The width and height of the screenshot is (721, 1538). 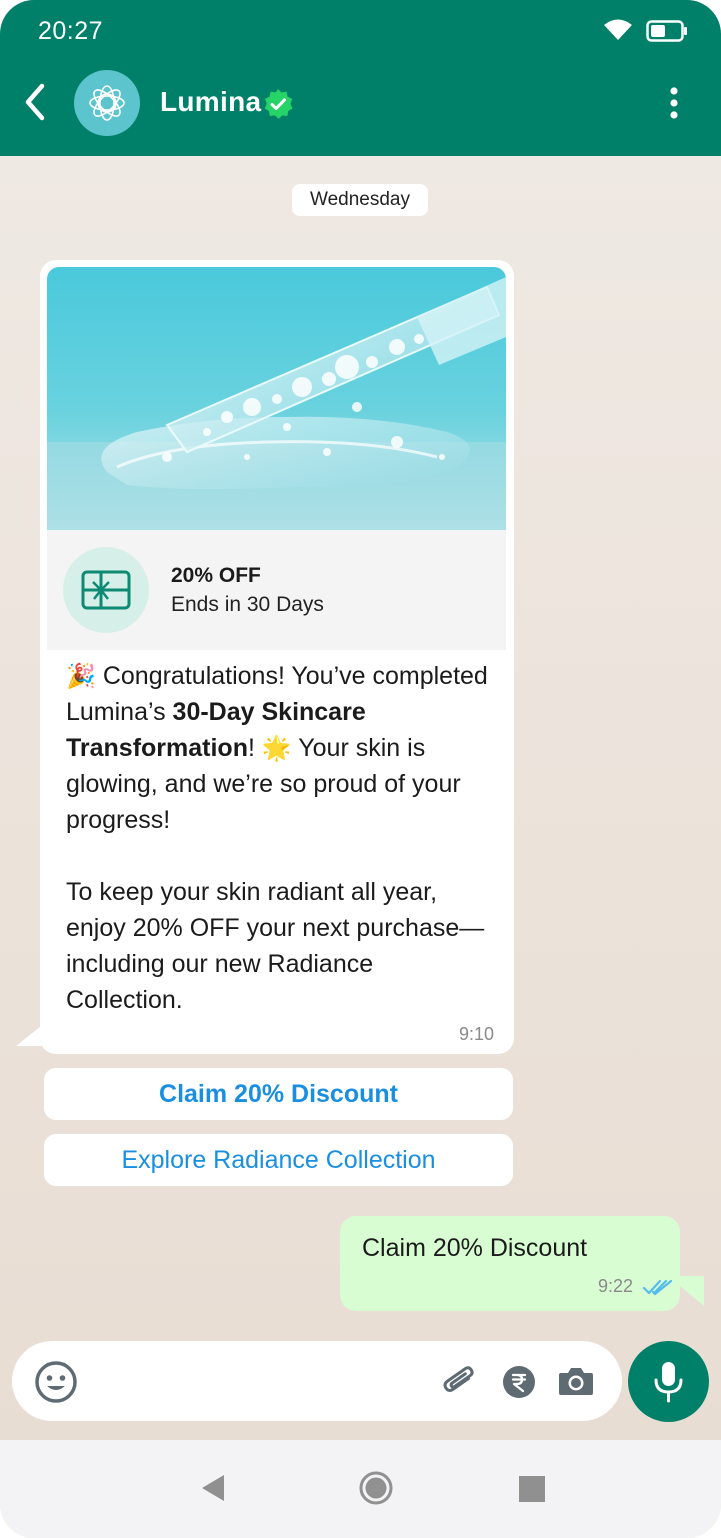 What do you see at coordinates (360, 200) in the screenshot?
I see `date-chip: Wednesday` at bounding box center [360, 200].